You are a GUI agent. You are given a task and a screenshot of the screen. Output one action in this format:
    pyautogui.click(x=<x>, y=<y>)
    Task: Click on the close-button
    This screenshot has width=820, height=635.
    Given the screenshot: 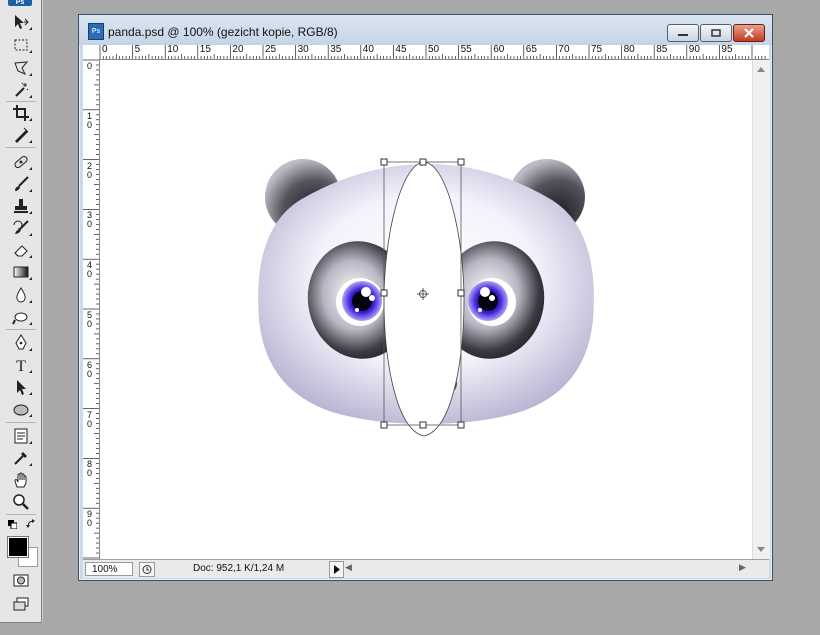 What is the action you would take?
    pyautogui.click(x=749, y=33)
    